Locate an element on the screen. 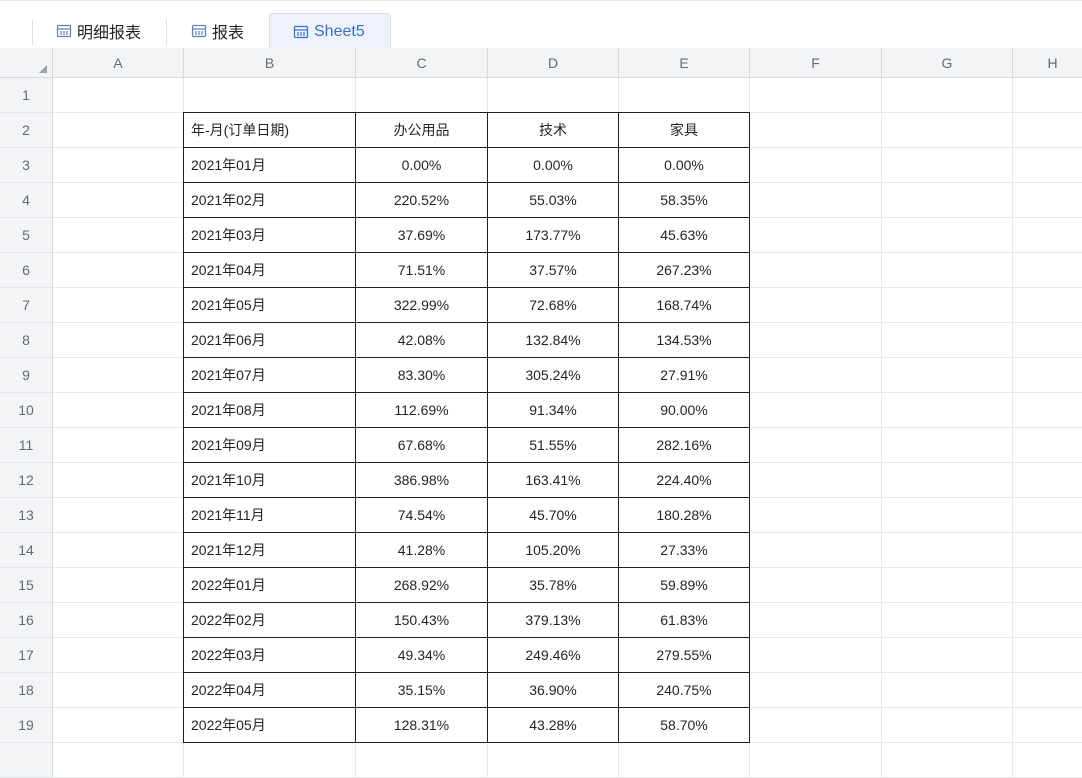  date-cell: 2021年07月 is located at coordinates (270, 375).